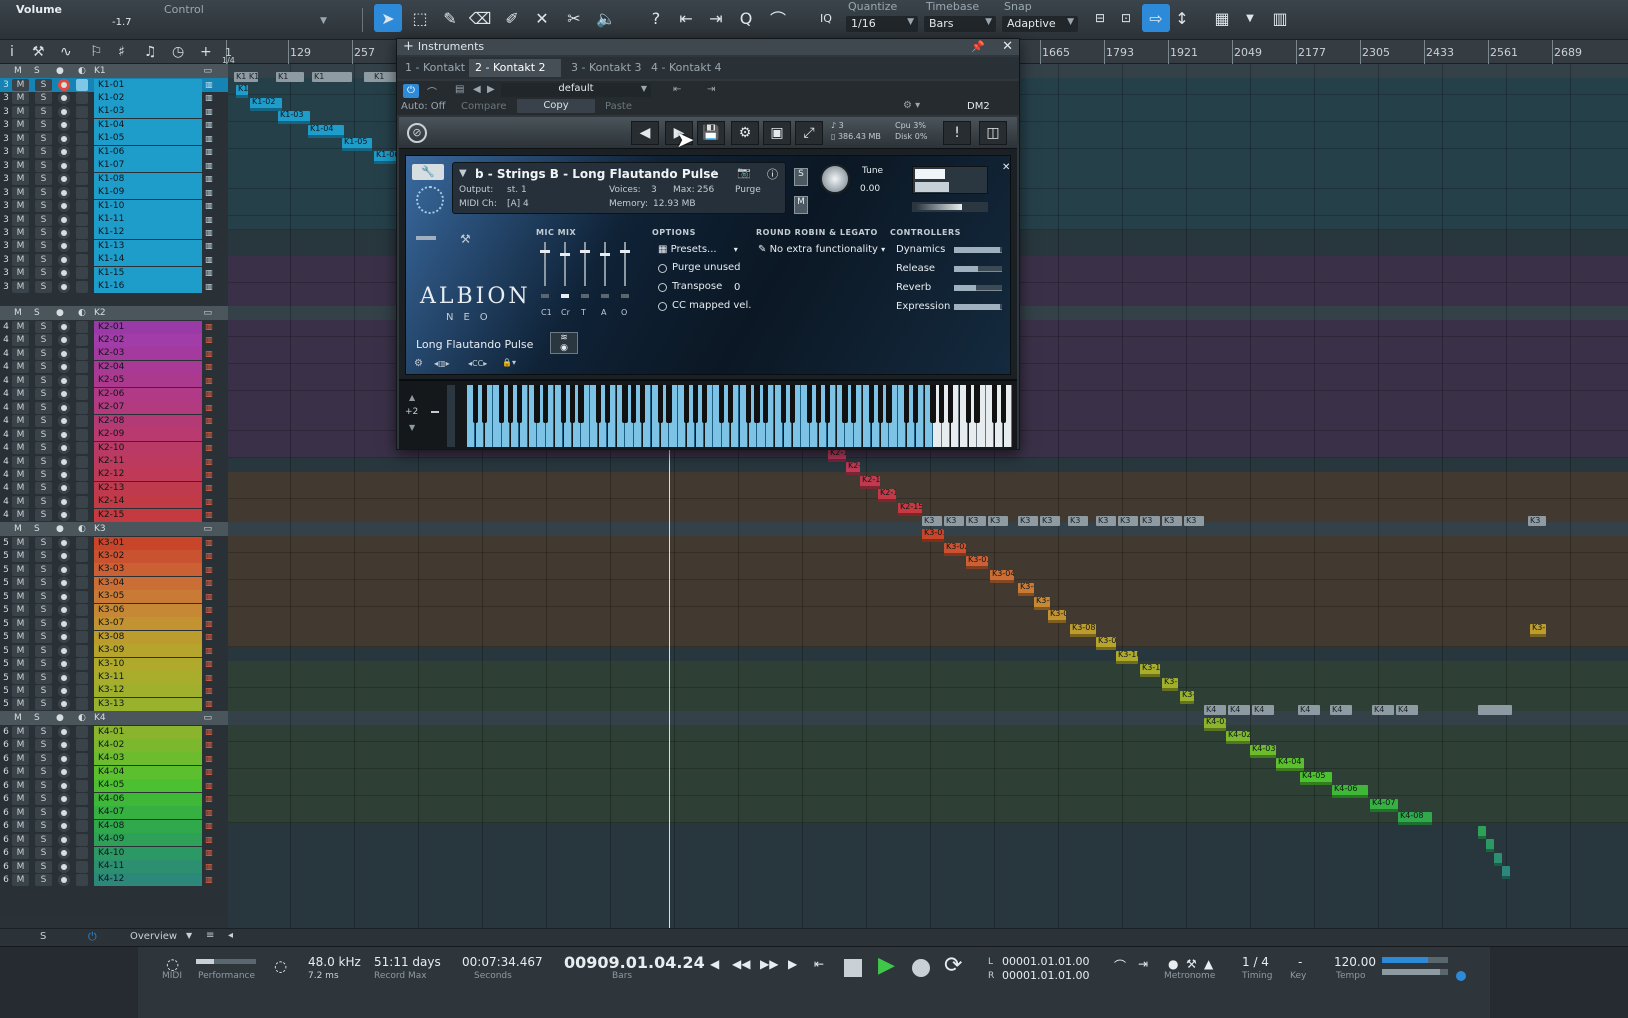 Image resolution: width=1628 pixels, height=1018 pixels. Describe the element at coordinates (512, 18) in the screenshot. I see `paint-tool-icon: ✐` at that location.